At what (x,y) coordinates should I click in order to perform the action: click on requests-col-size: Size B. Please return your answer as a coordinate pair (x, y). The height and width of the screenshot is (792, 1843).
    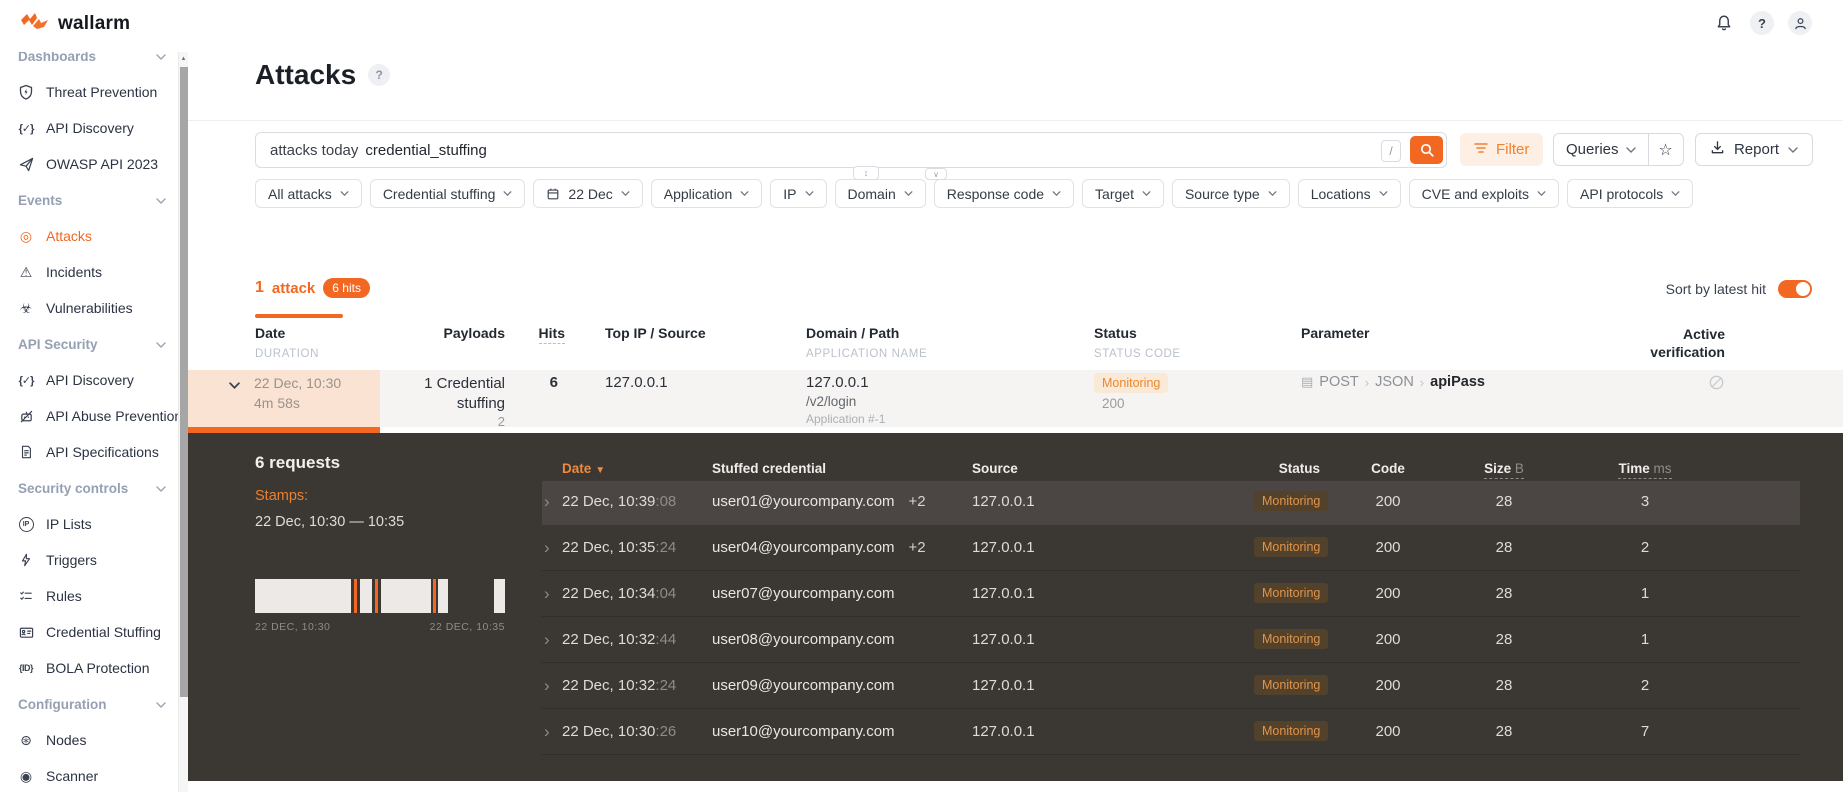
    Looking at the image, I should click on (1504, 470).